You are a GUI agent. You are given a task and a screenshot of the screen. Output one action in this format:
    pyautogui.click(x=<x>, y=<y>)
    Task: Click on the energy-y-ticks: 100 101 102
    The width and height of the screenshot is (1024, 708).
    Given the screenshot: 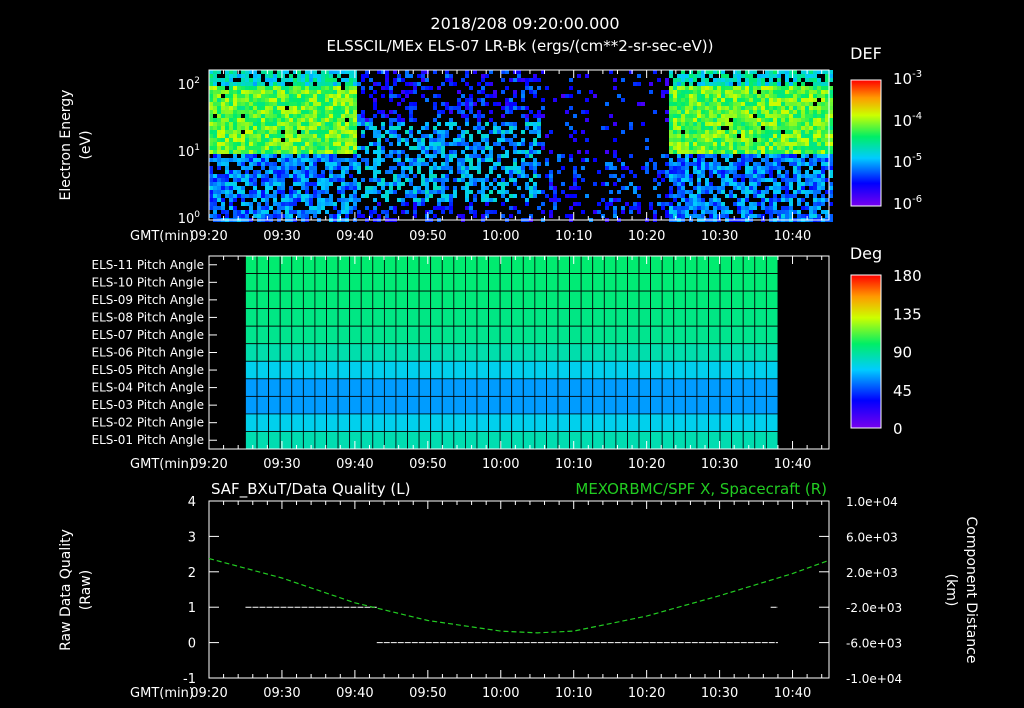 What is the action you would take?
    pyautogui.click(x=189, y=151)
    